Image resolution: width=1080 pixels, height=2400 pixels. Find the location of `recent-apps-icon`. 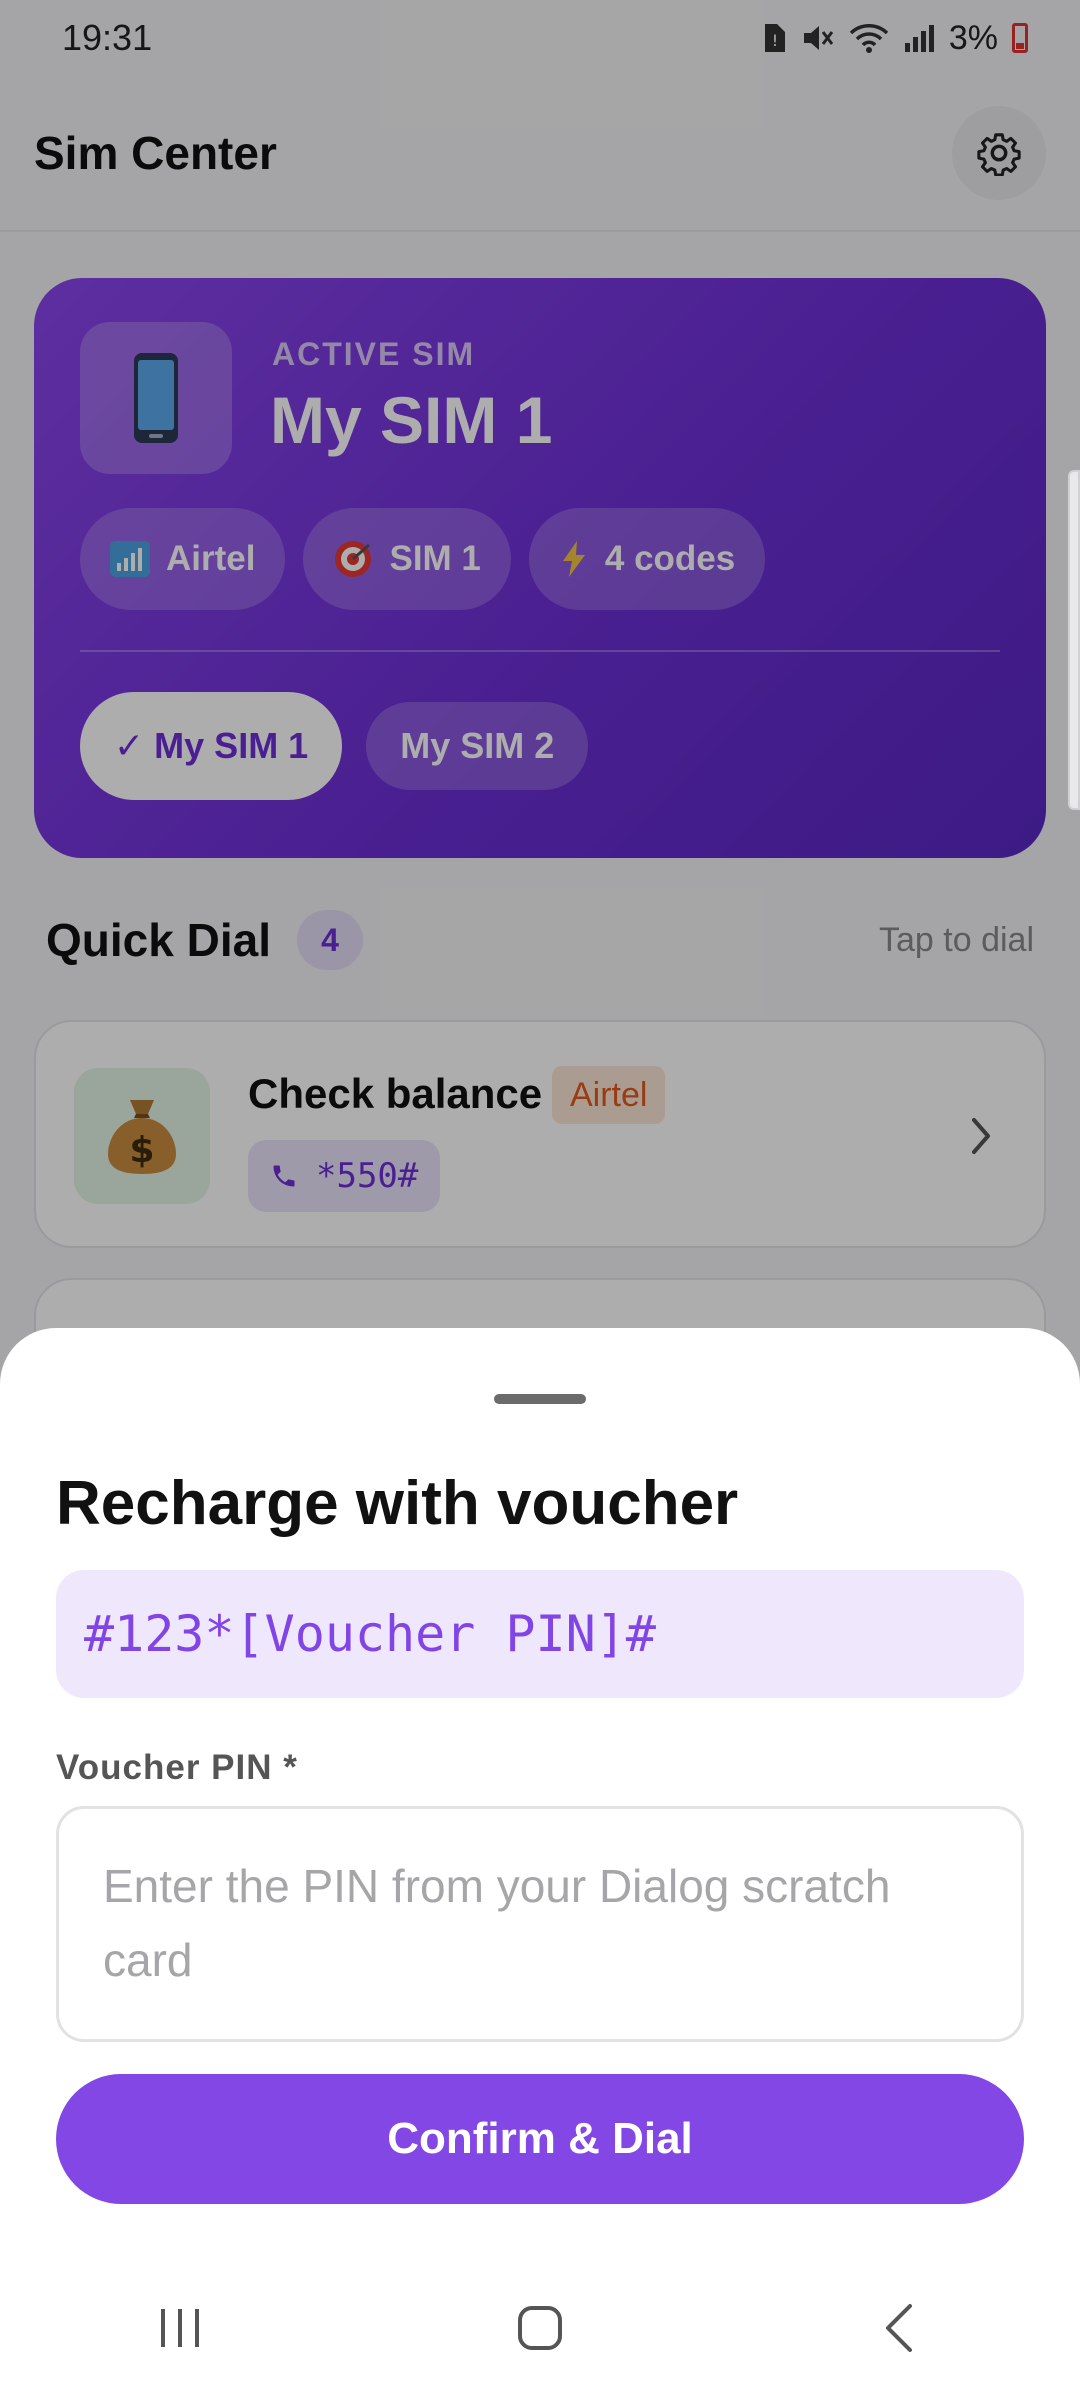

recent-apps-icon is located at coordinates (180, 2328).